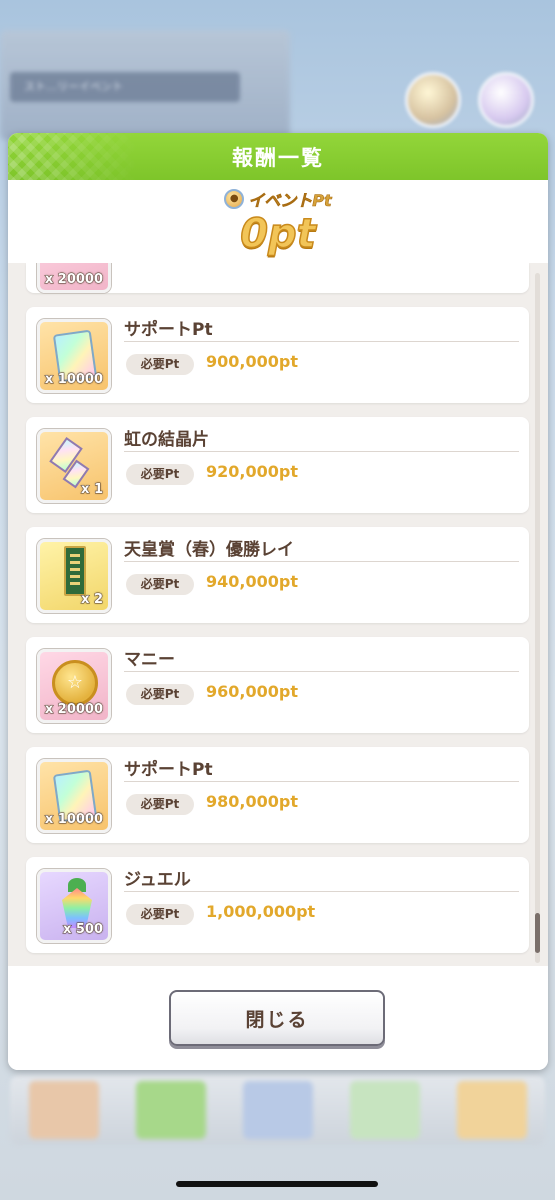  I want to click on event-pt-icon: ●, so click(234, 199).